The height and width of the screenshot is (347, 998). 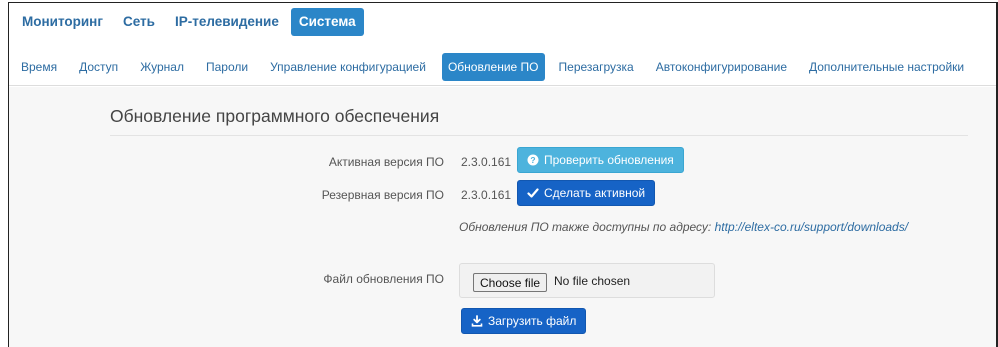 What do you see at coordinates (493, 66) in the screenshot?
I see `tab-firmware-update: Обновление ПО` at bounding box center [493, 66].